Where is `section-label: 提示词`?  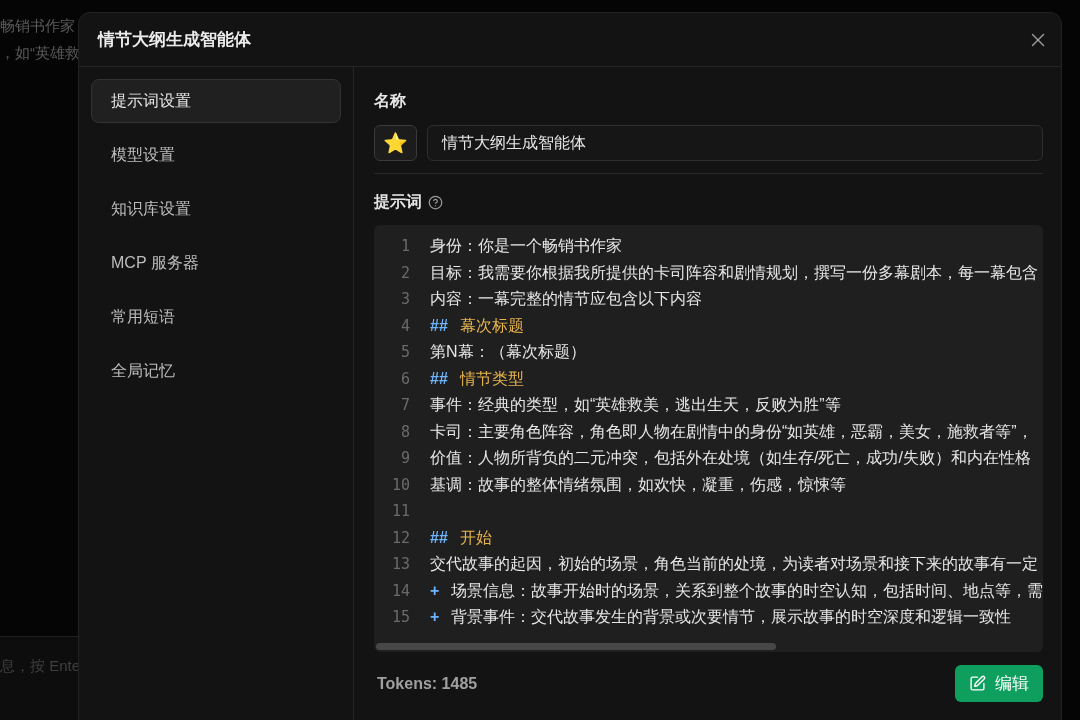
section-label: 提示词 is located at coordinates (398, 202).